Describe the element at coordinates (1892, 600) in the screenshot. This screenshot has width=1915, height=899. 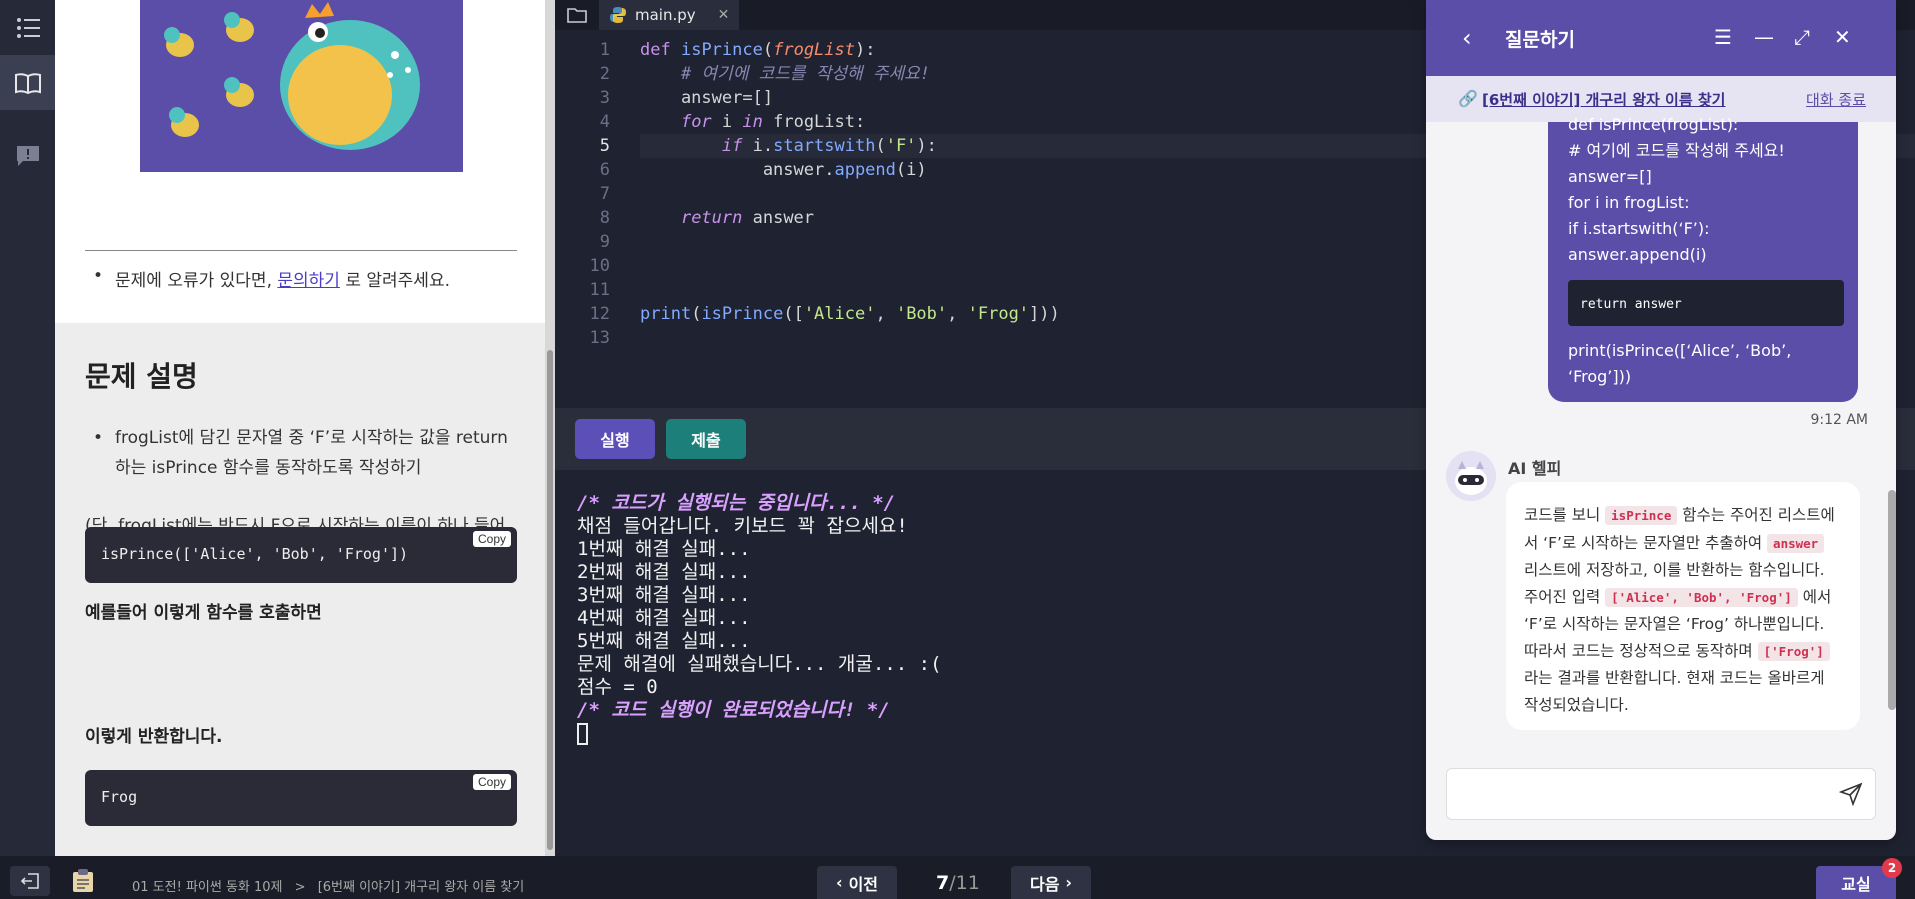
I see `chat-scrollbar` at that location.